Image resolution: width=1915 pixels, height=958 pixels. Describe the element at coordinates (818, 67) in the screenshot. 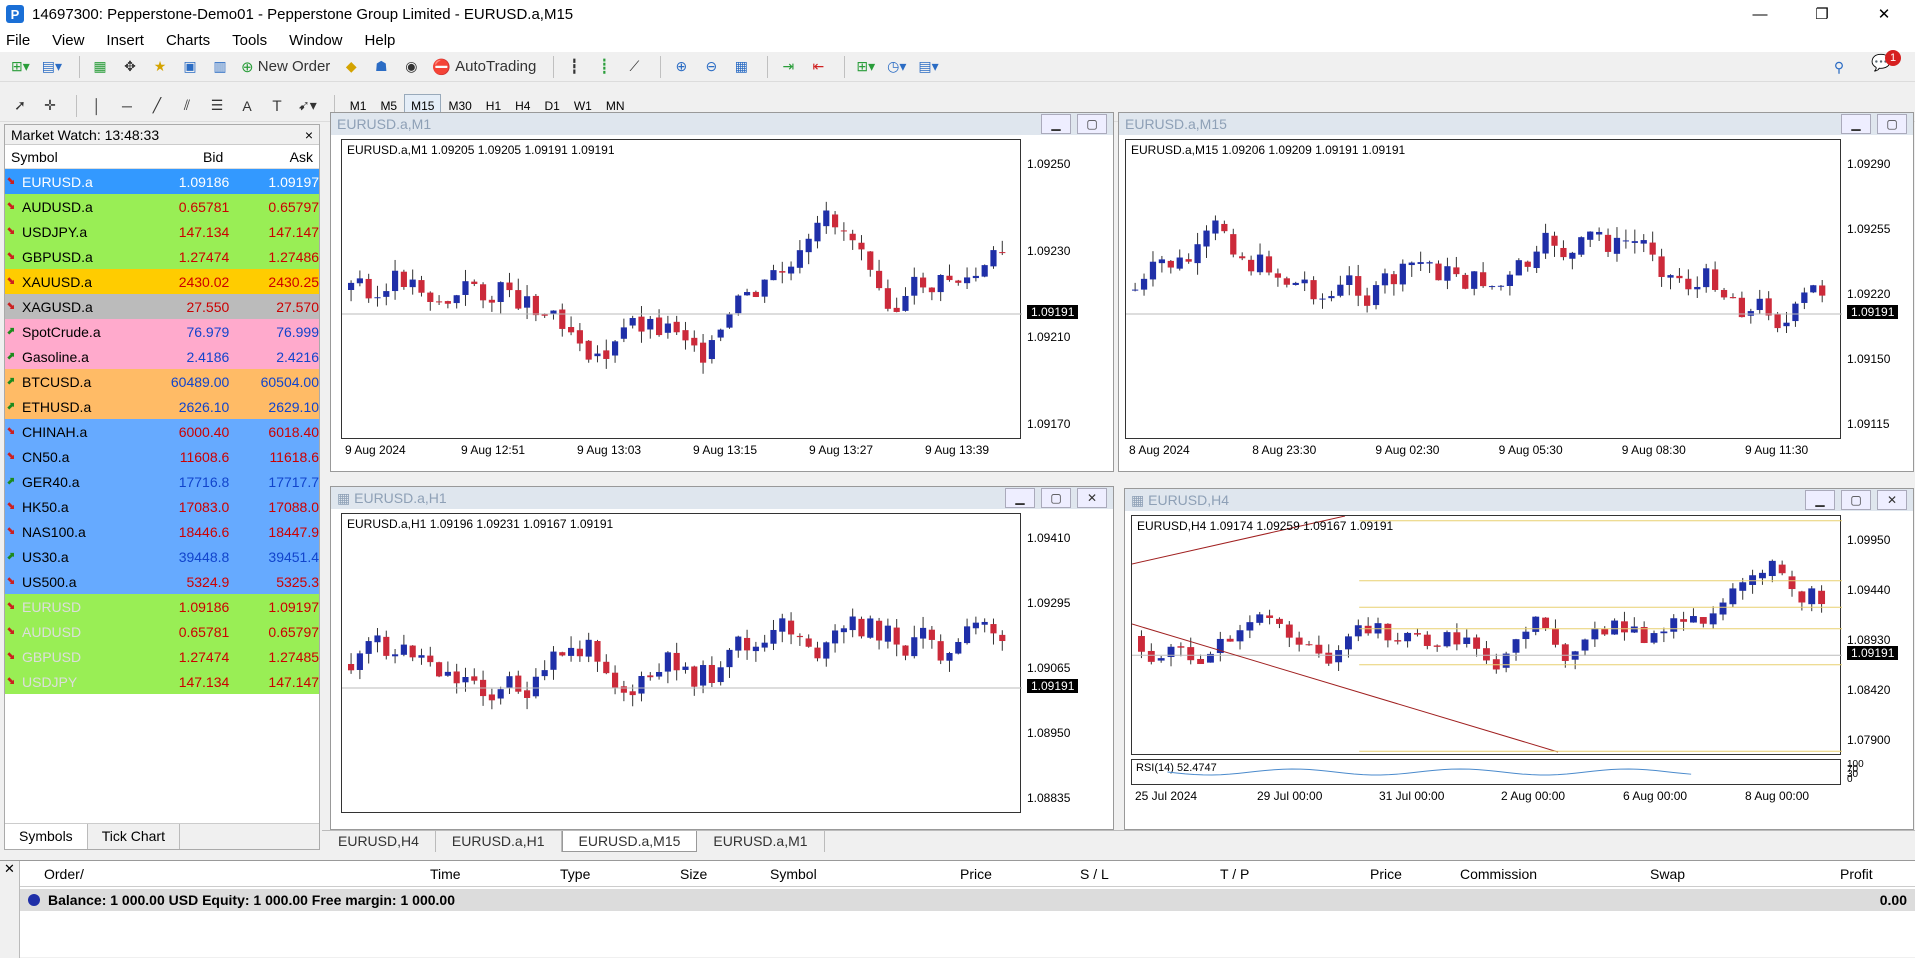

I see `chart-shift-icon: ⇤` at that location.